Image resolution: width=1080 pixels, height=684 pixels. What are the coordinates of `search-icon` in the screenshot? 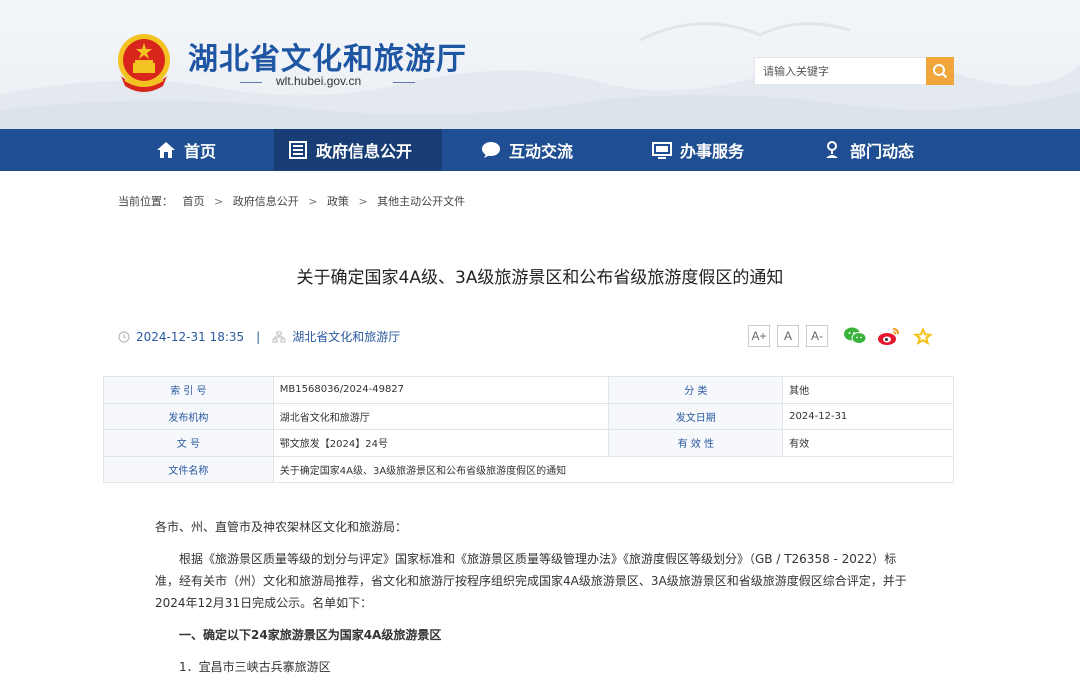 It's located at (940, 71).